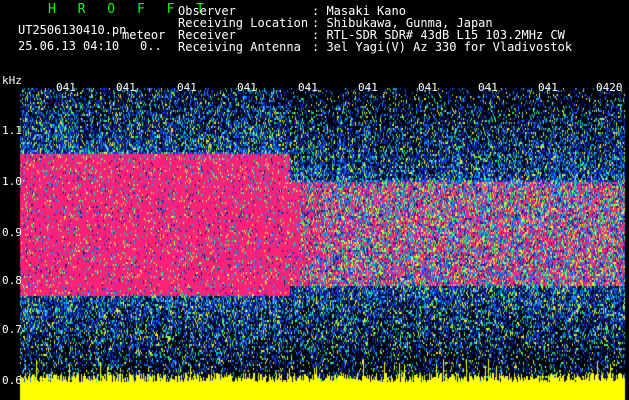 The image size is (629, 400). I want to click on y-tick-label: 0.8, so click(12, 280).